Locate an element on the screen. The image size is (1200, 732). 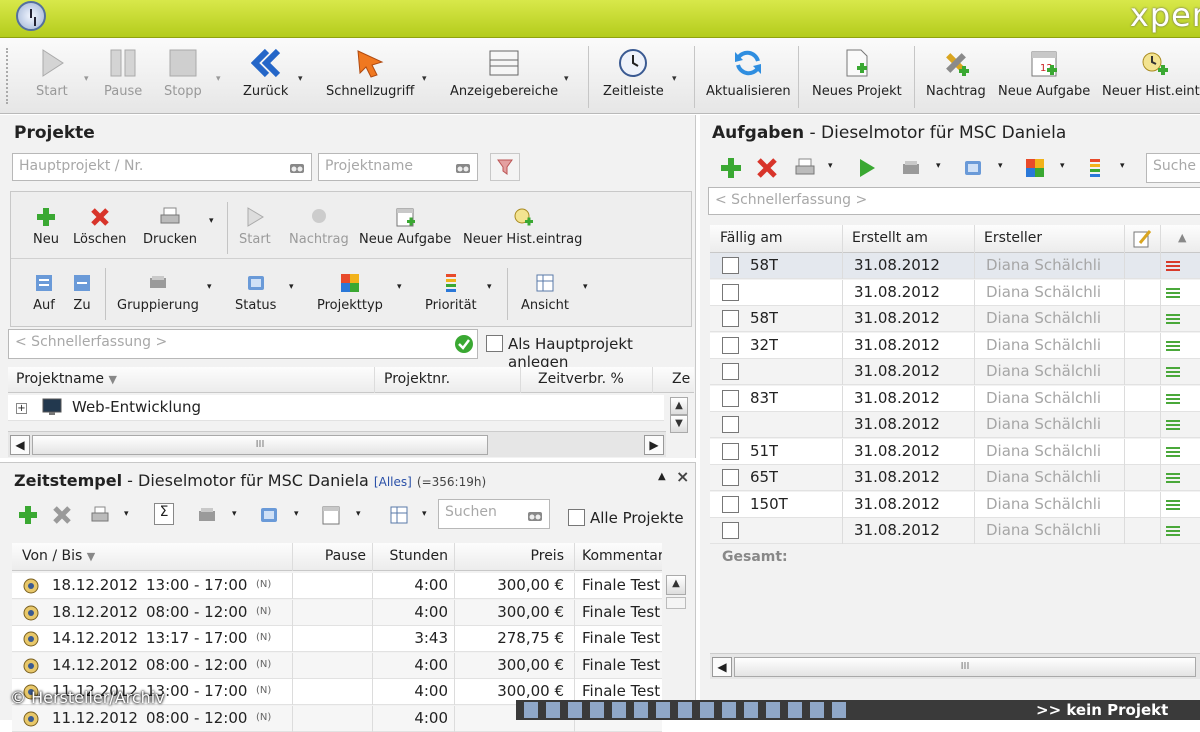
printer-icon is located at coordinates (805, 168).